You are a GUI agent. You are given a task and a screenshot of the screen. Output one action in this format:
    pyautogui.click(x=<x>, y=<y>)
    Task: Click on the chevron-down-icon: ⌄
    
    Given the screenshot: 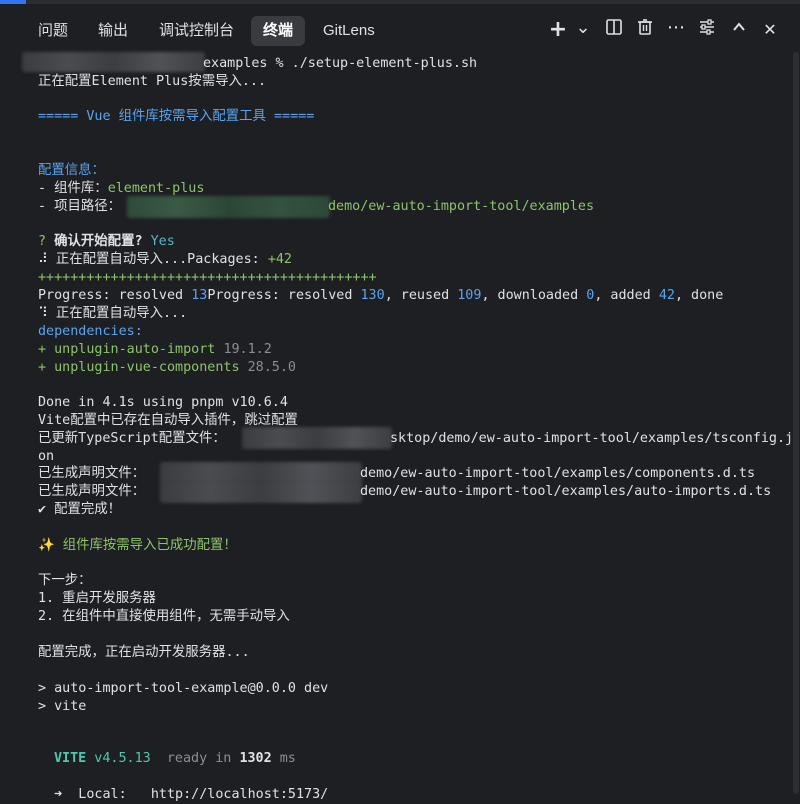 What is the action you would take?
    pyautogui.click(x=583, y=28)
    